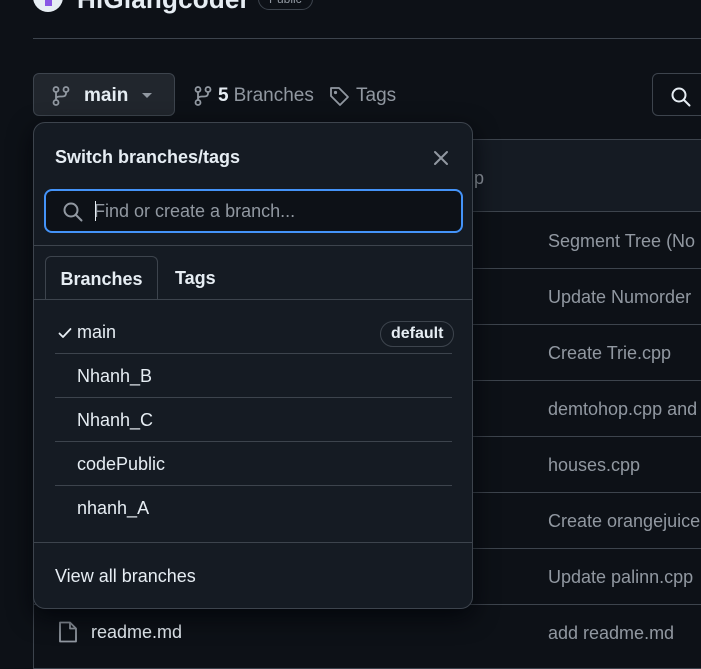  I want to click on file-link: readme.md, so click(136, 632).